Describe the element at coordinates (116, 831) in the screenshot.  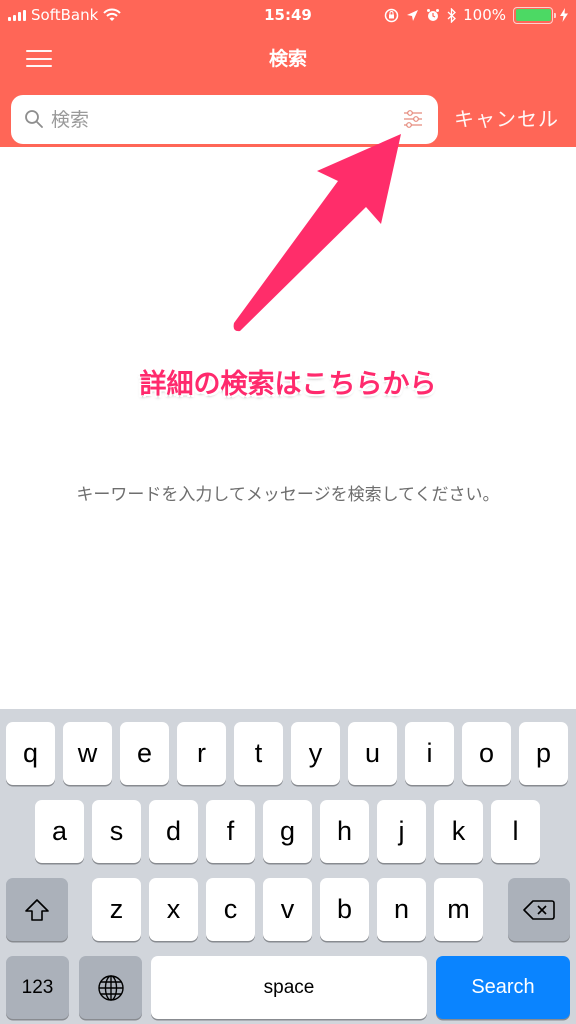
I see `key-s: s` at that location.